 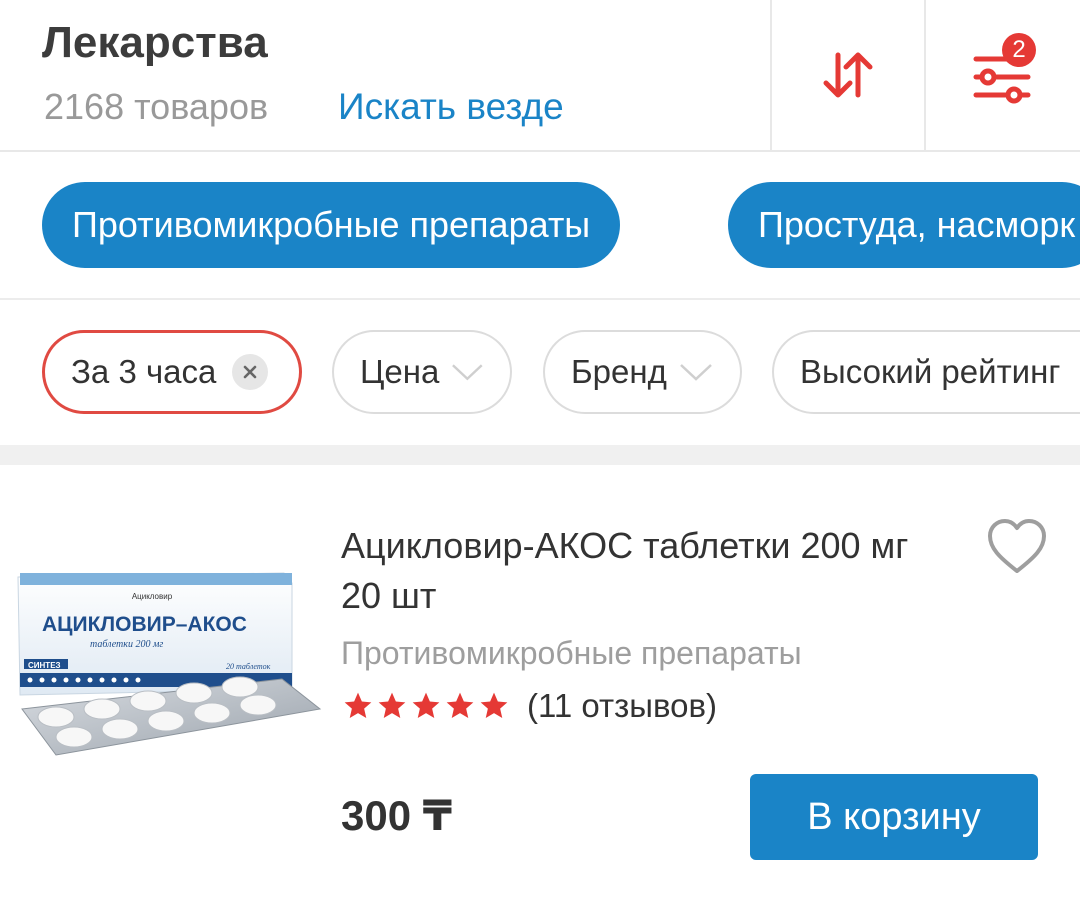 What do you see at coordinates (451, 107) in the screenshot?
I see `search-everywhere-link: Искать везде` at bounding box center [451, 107].